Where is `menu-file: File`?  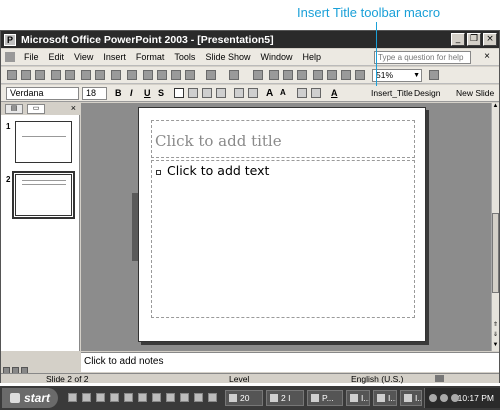 menu-file: File is located at coordinates (31, 57).